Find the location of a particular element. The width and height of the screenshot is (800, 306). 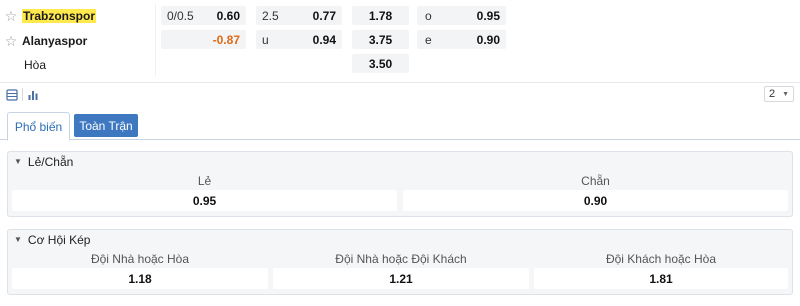

odds-value: 3.75 is located at coordinates (380, 39).